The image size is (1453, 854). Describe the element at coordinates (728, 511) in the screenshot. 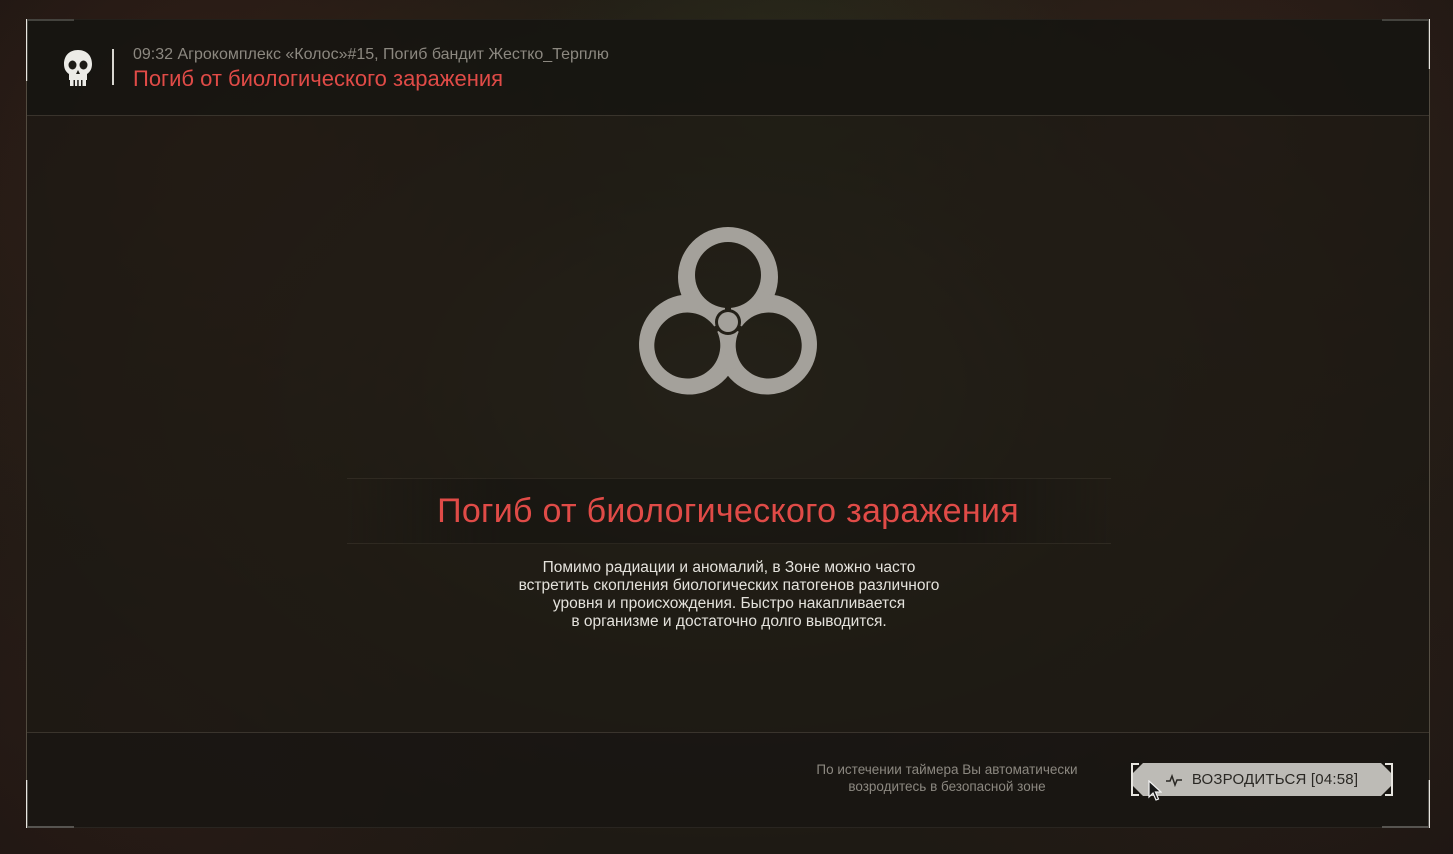

I see `death-reason-heading: Погиб от биологического заражения` at that location.